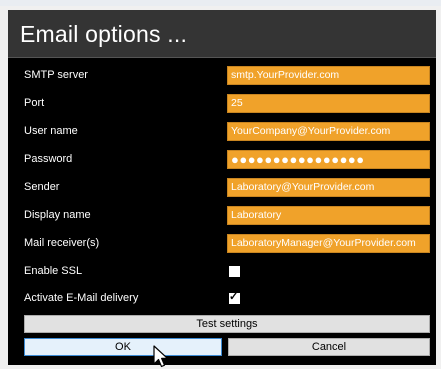 The height and width of the screenshot is (369, 441). I want to click on smtp-server-row: SMTP server smtp.YourProvider.com, so click(222, 76).